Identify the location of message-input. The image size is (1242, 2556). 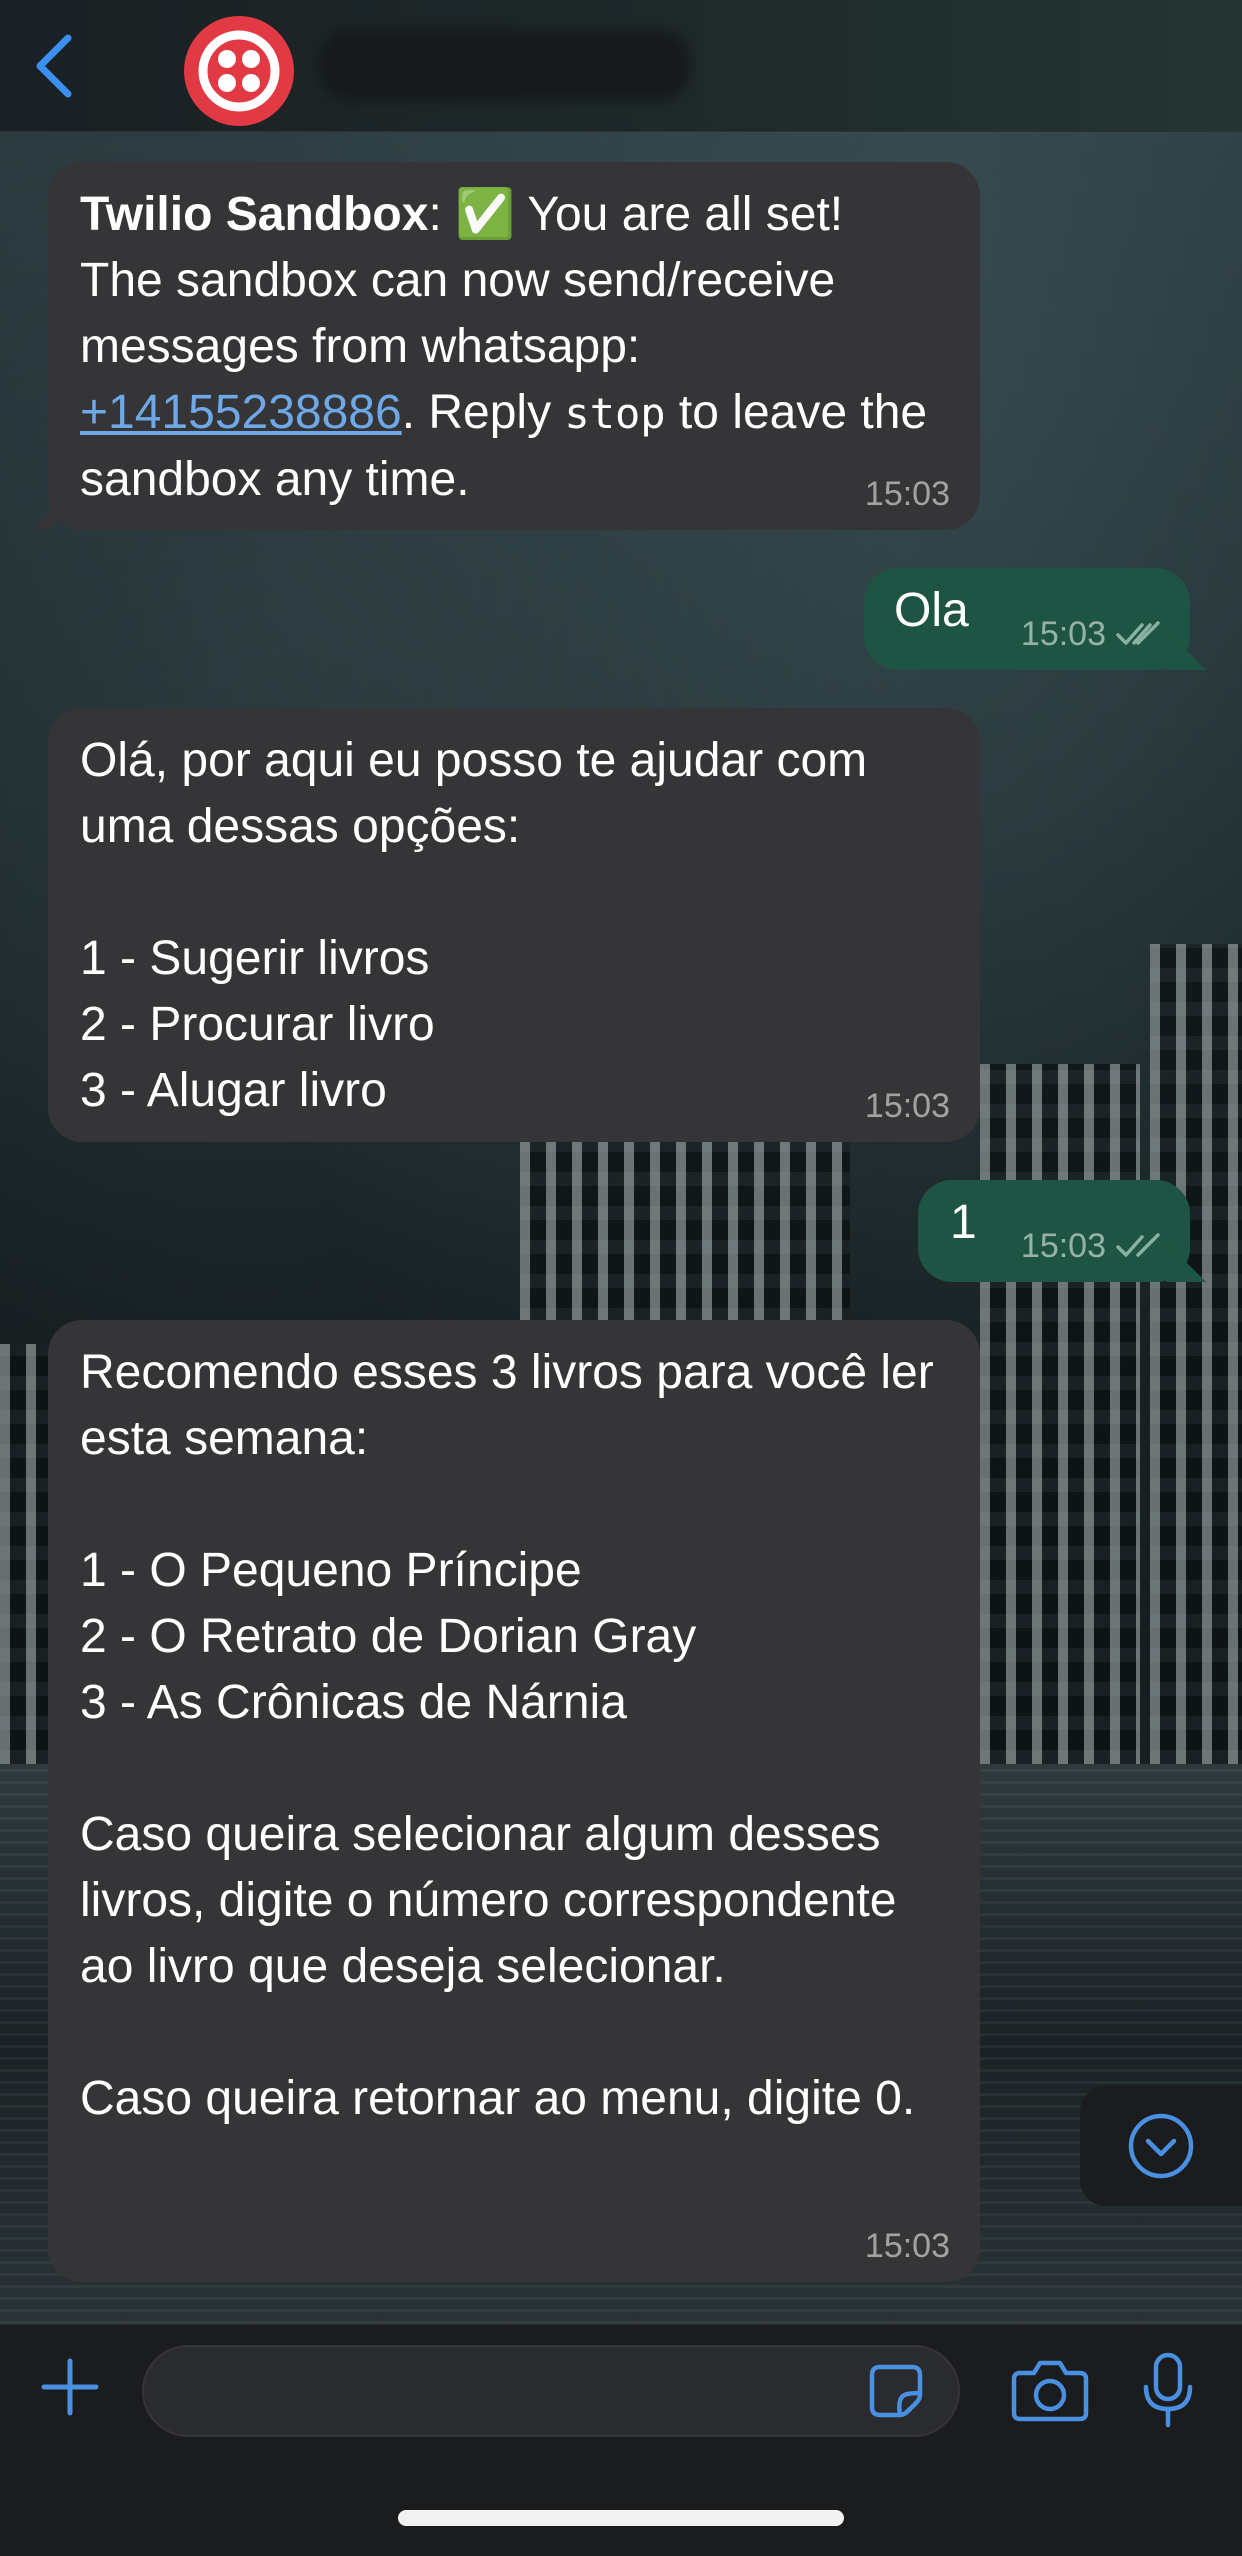
(551, 2391).